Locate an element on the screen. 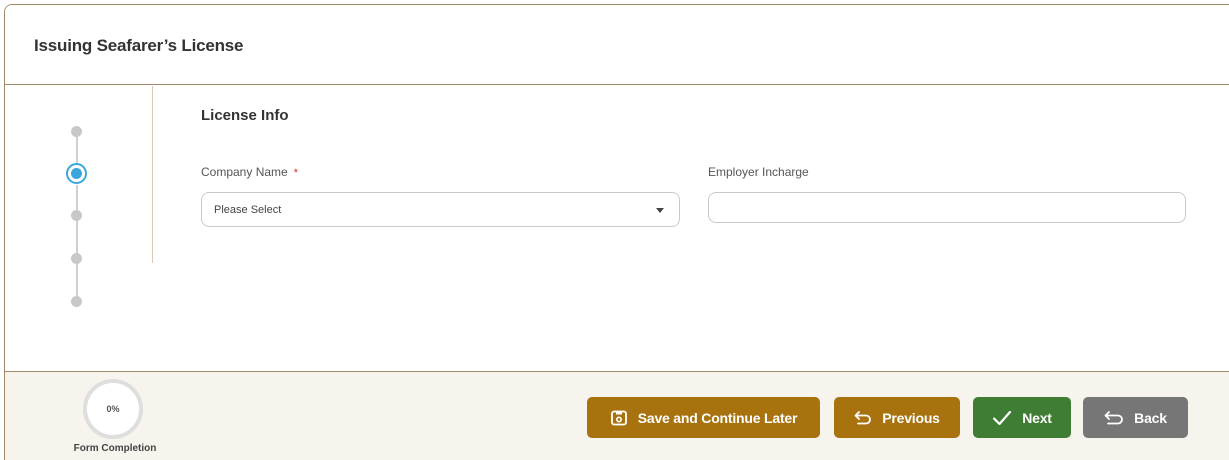 The height and width of the screenshot is (460, 1229). back-label: Back is located at coordinates (1150, 417).